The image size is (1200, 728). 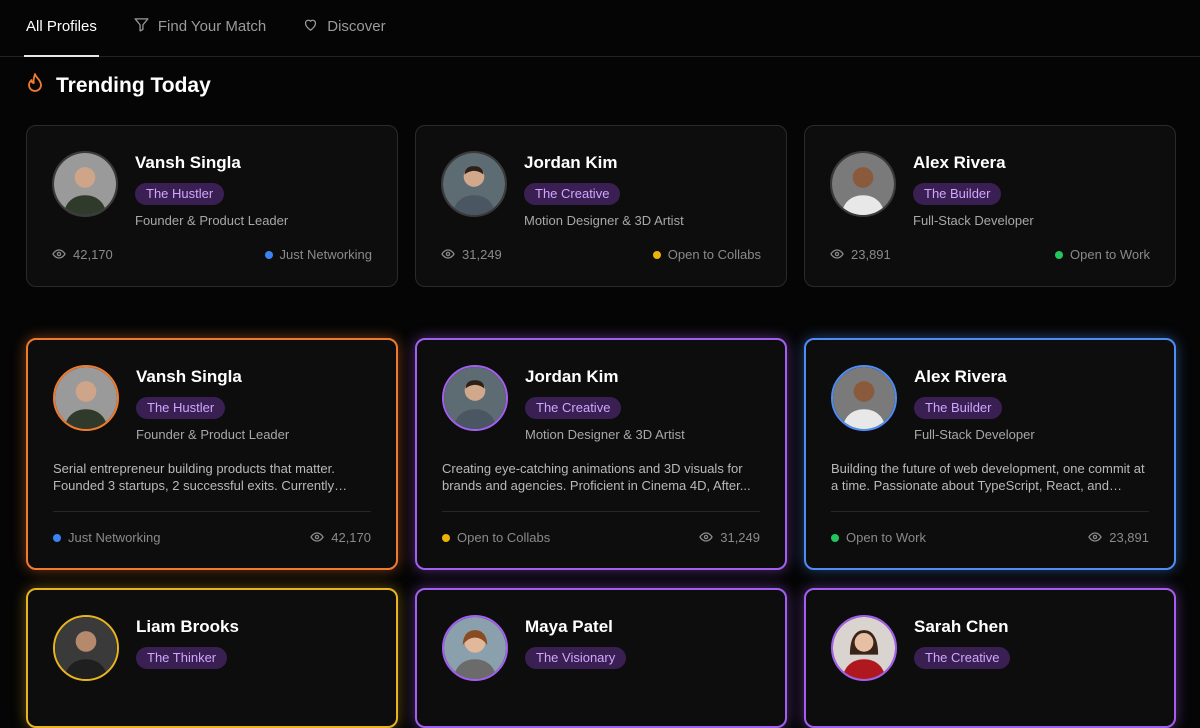 What do you see at coordinates (356, 26) in the screenshot?
I see `tab-label: Discover` at bounding box center [356, 26].